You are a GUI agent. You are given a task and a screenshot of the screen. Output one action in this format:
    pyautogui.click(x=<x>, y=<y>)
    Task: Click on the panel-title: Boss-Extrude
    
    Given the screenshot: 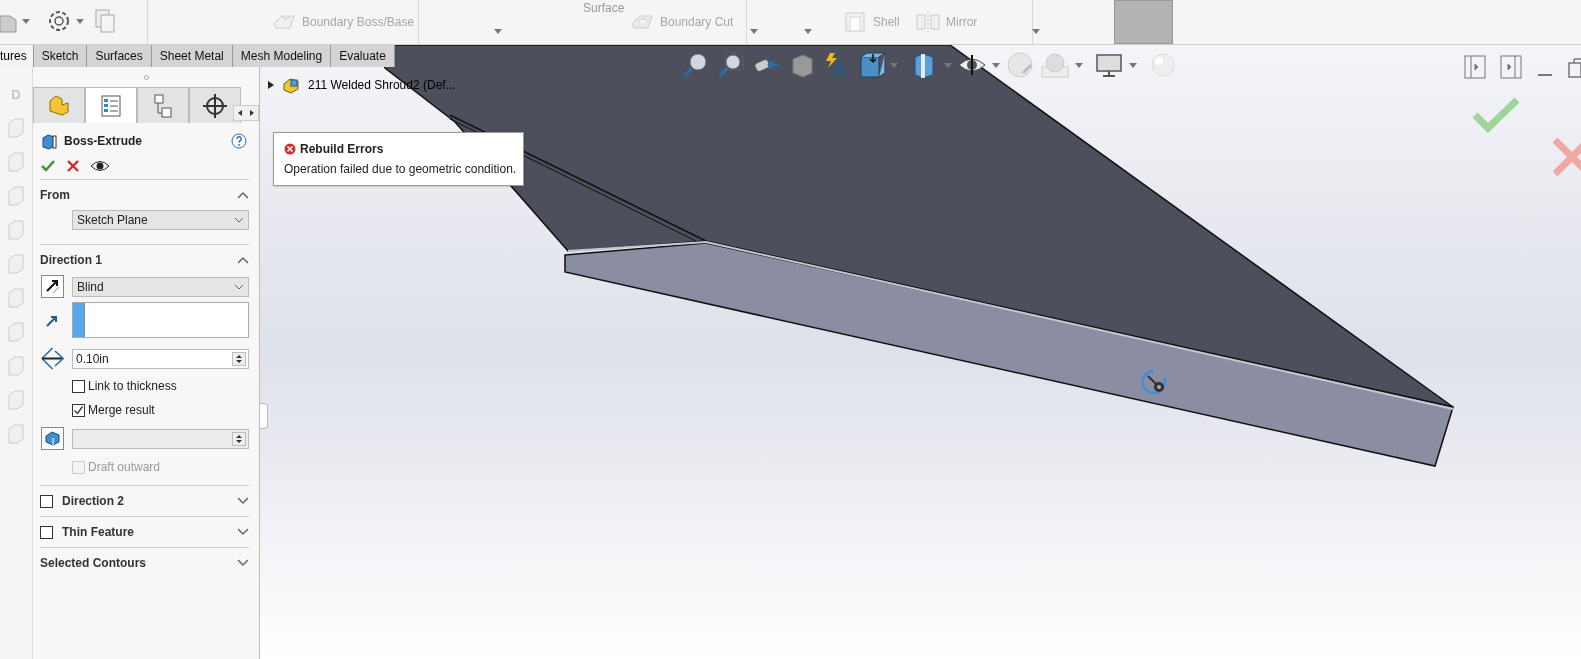 What is the action you would take?
    pyautogui.click(x=104, y=141)
    